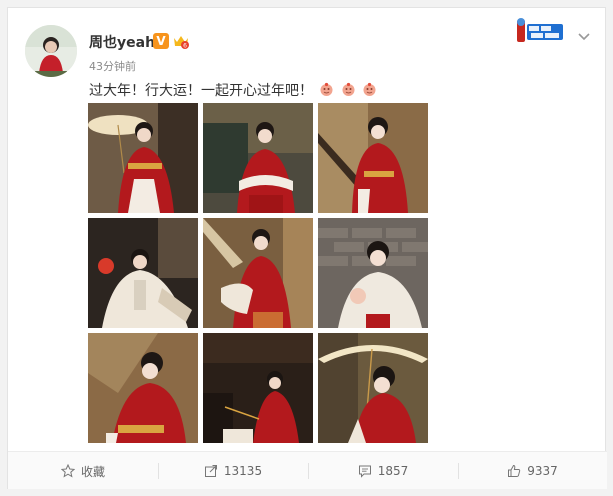 The height and width of the screenshot is (496, 613). Describe the element at coordinates (181, 41) in the screenshot. I see `member-crown-icon: 6` at that location.